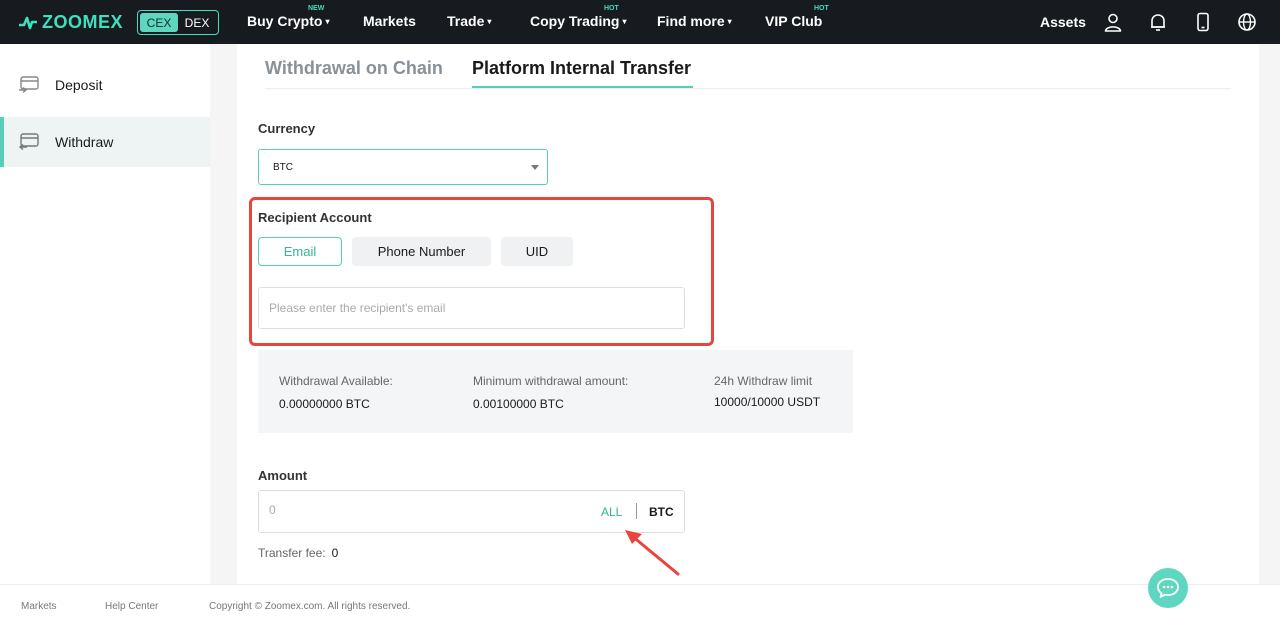 The height and width of the screenshot is (627, 1280). What do you see at coordinates (29, 85) in the screenshot?
I see `deposit-card-icon` at bounding box center [29, 85].